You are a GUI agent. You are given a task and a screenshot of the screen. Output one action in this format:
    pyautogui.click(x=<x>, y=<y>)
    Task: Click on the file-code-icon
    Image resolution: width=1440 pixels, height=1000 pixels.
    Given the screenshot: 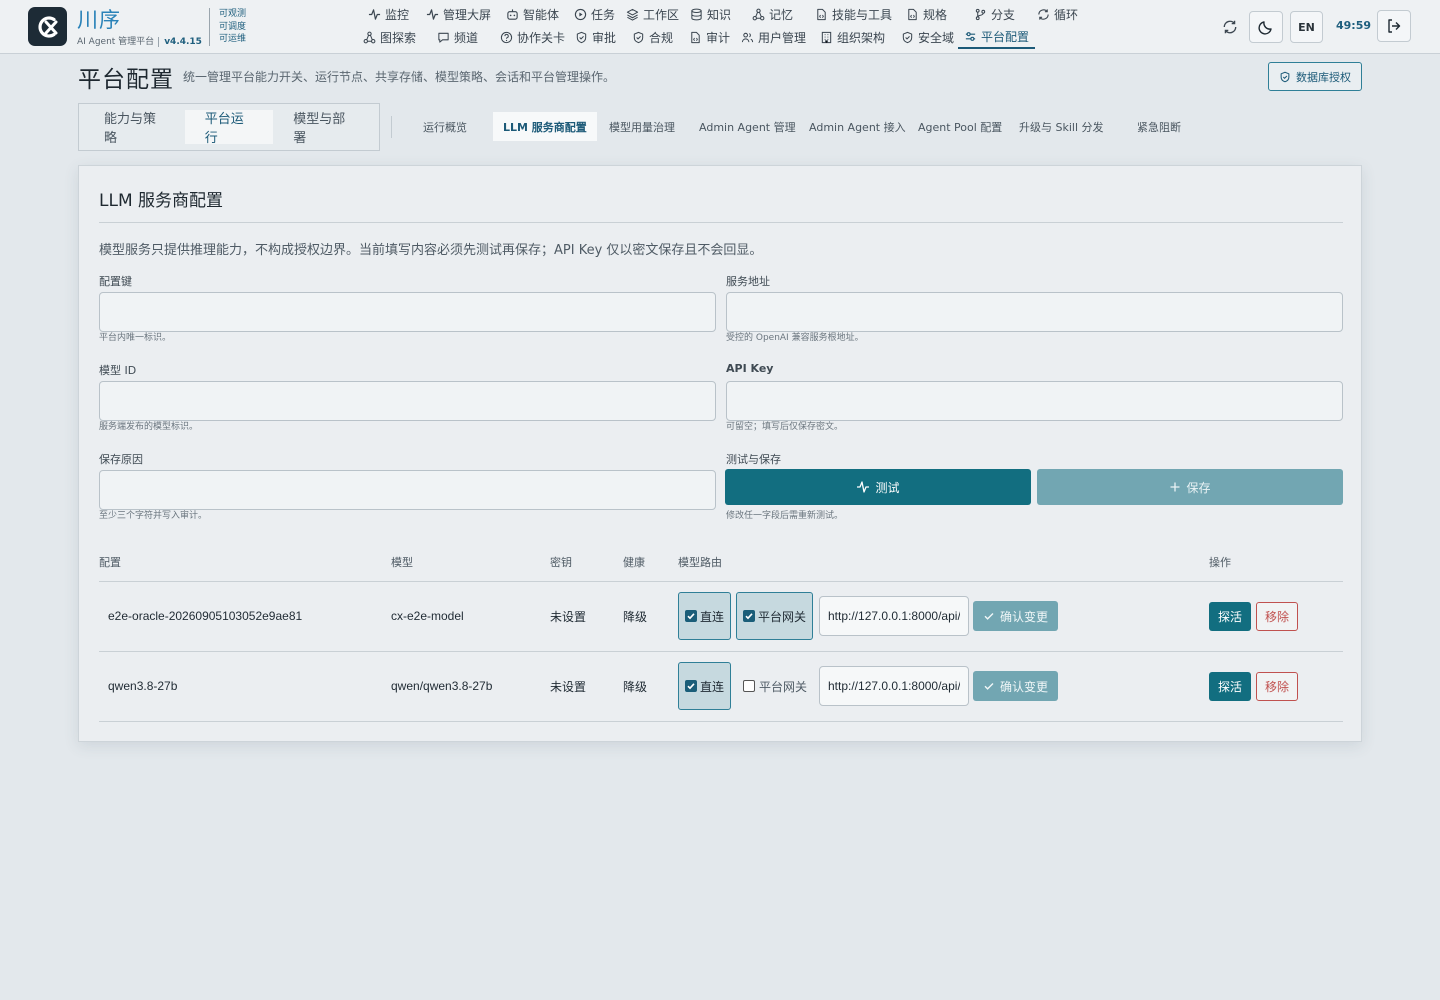 What is the action you would take?
    pyautogui.click(x=695, y=37)
    